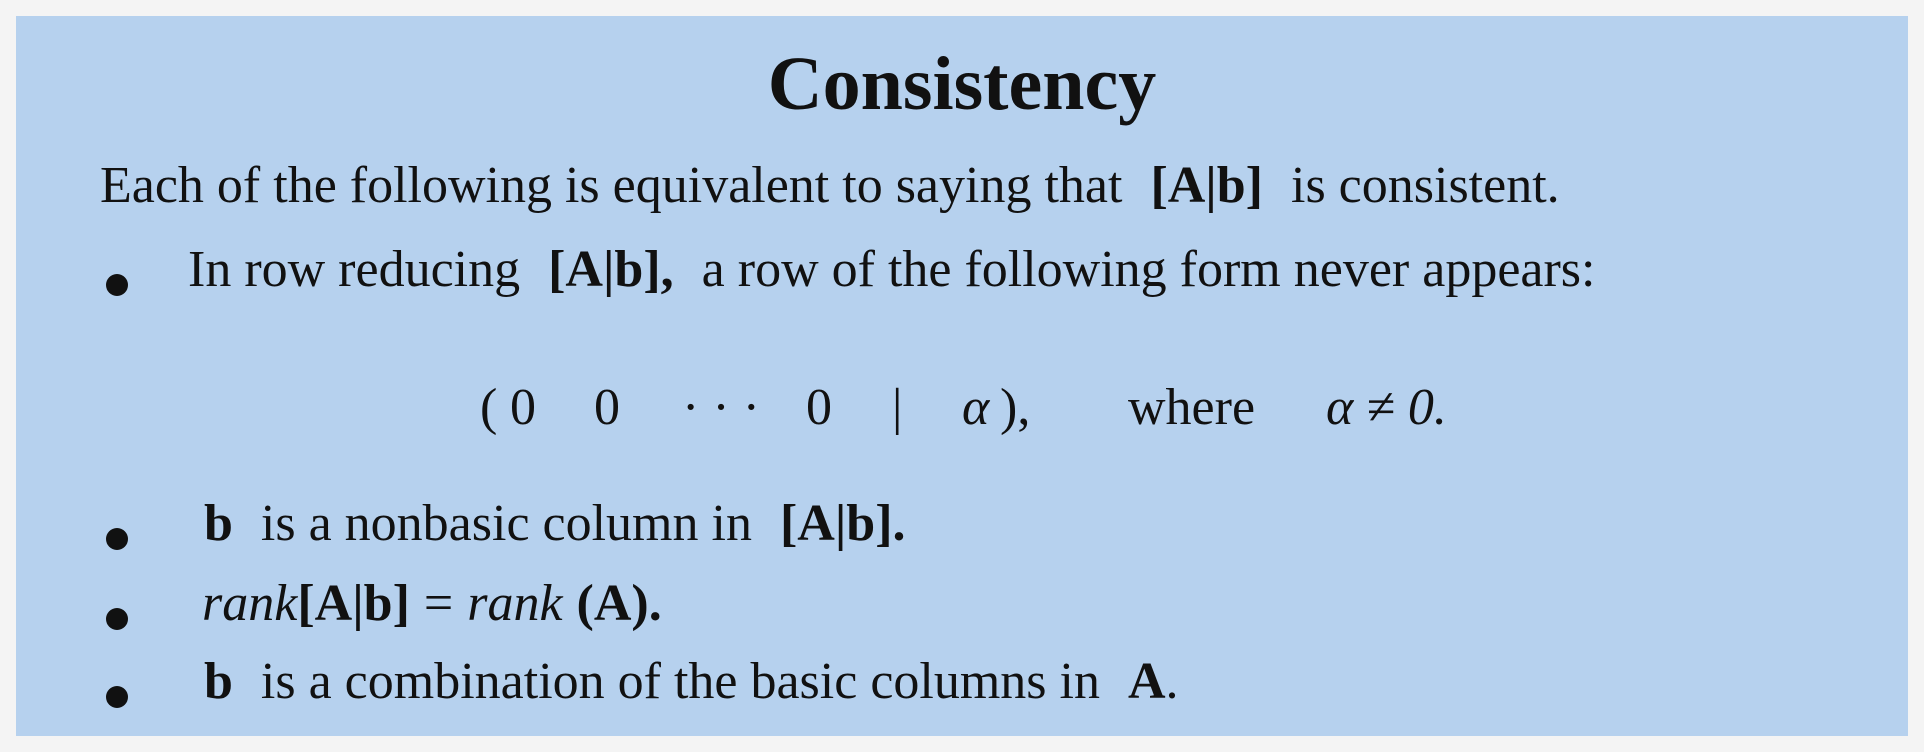  Describe the element at coordinates (976, 407) in the screenshot. I see `eq-alpha: α` at that location.